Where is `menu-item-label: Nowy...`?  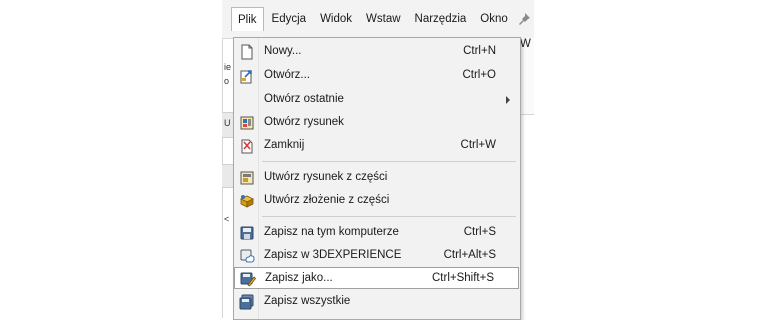
menu-item-label: Nowy... is located at coordinates (283, 51).